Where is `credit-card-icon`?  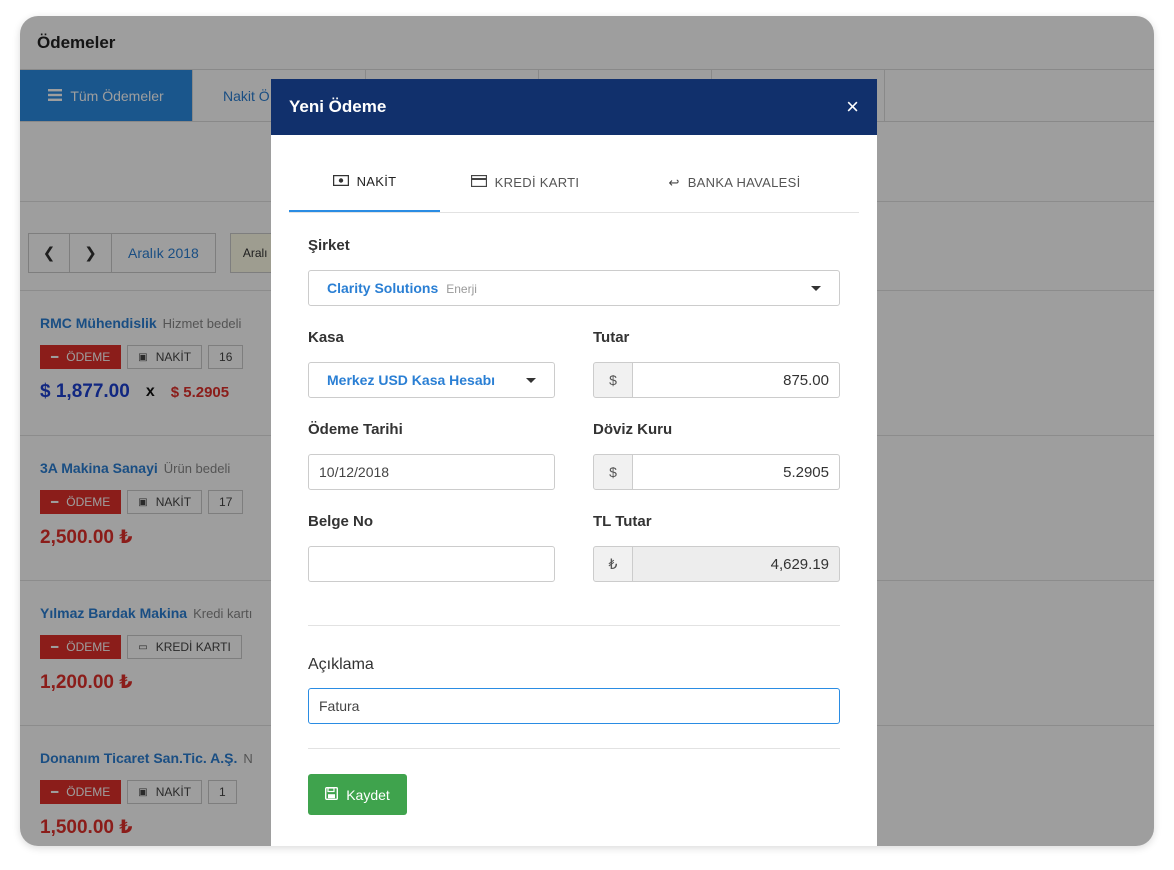 credit-card-icon is located at coordinates (478, 182).